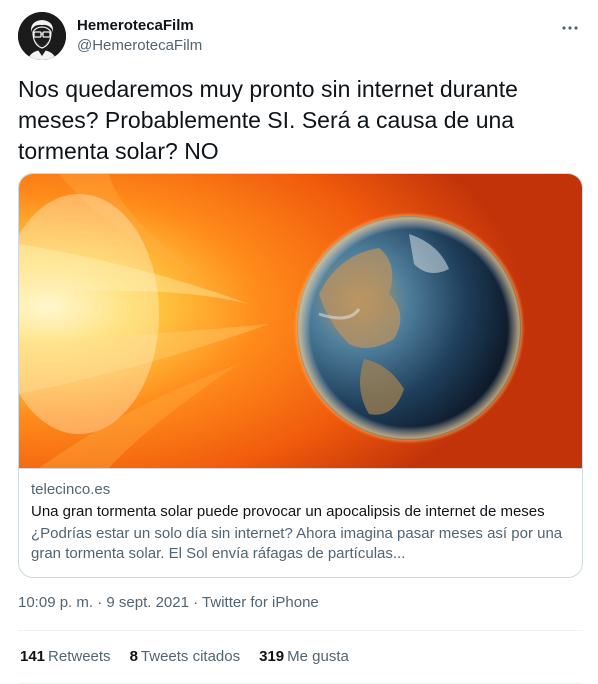 This screenshot has width=598, height=684. What do you see at coordinates (133, 656) in the screenshot?
I see `quotes-count: 8` at bounding box center [133, 656].